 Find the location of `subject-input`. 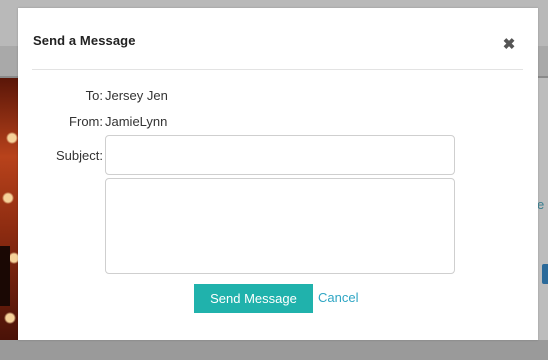

subject-input is located at coordinates (280, 155).